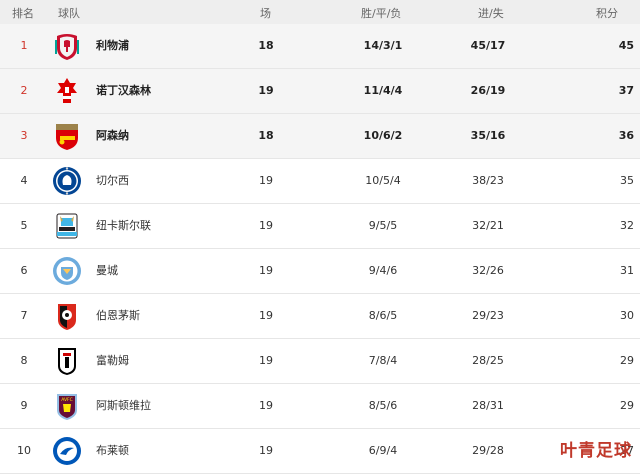  What do you see at coordinates (320, 316) in the screenshot?
I see `table-row: 7 伯恩茅斯 19 8/6/5 29/23 30` at bounding box center [320, 316].